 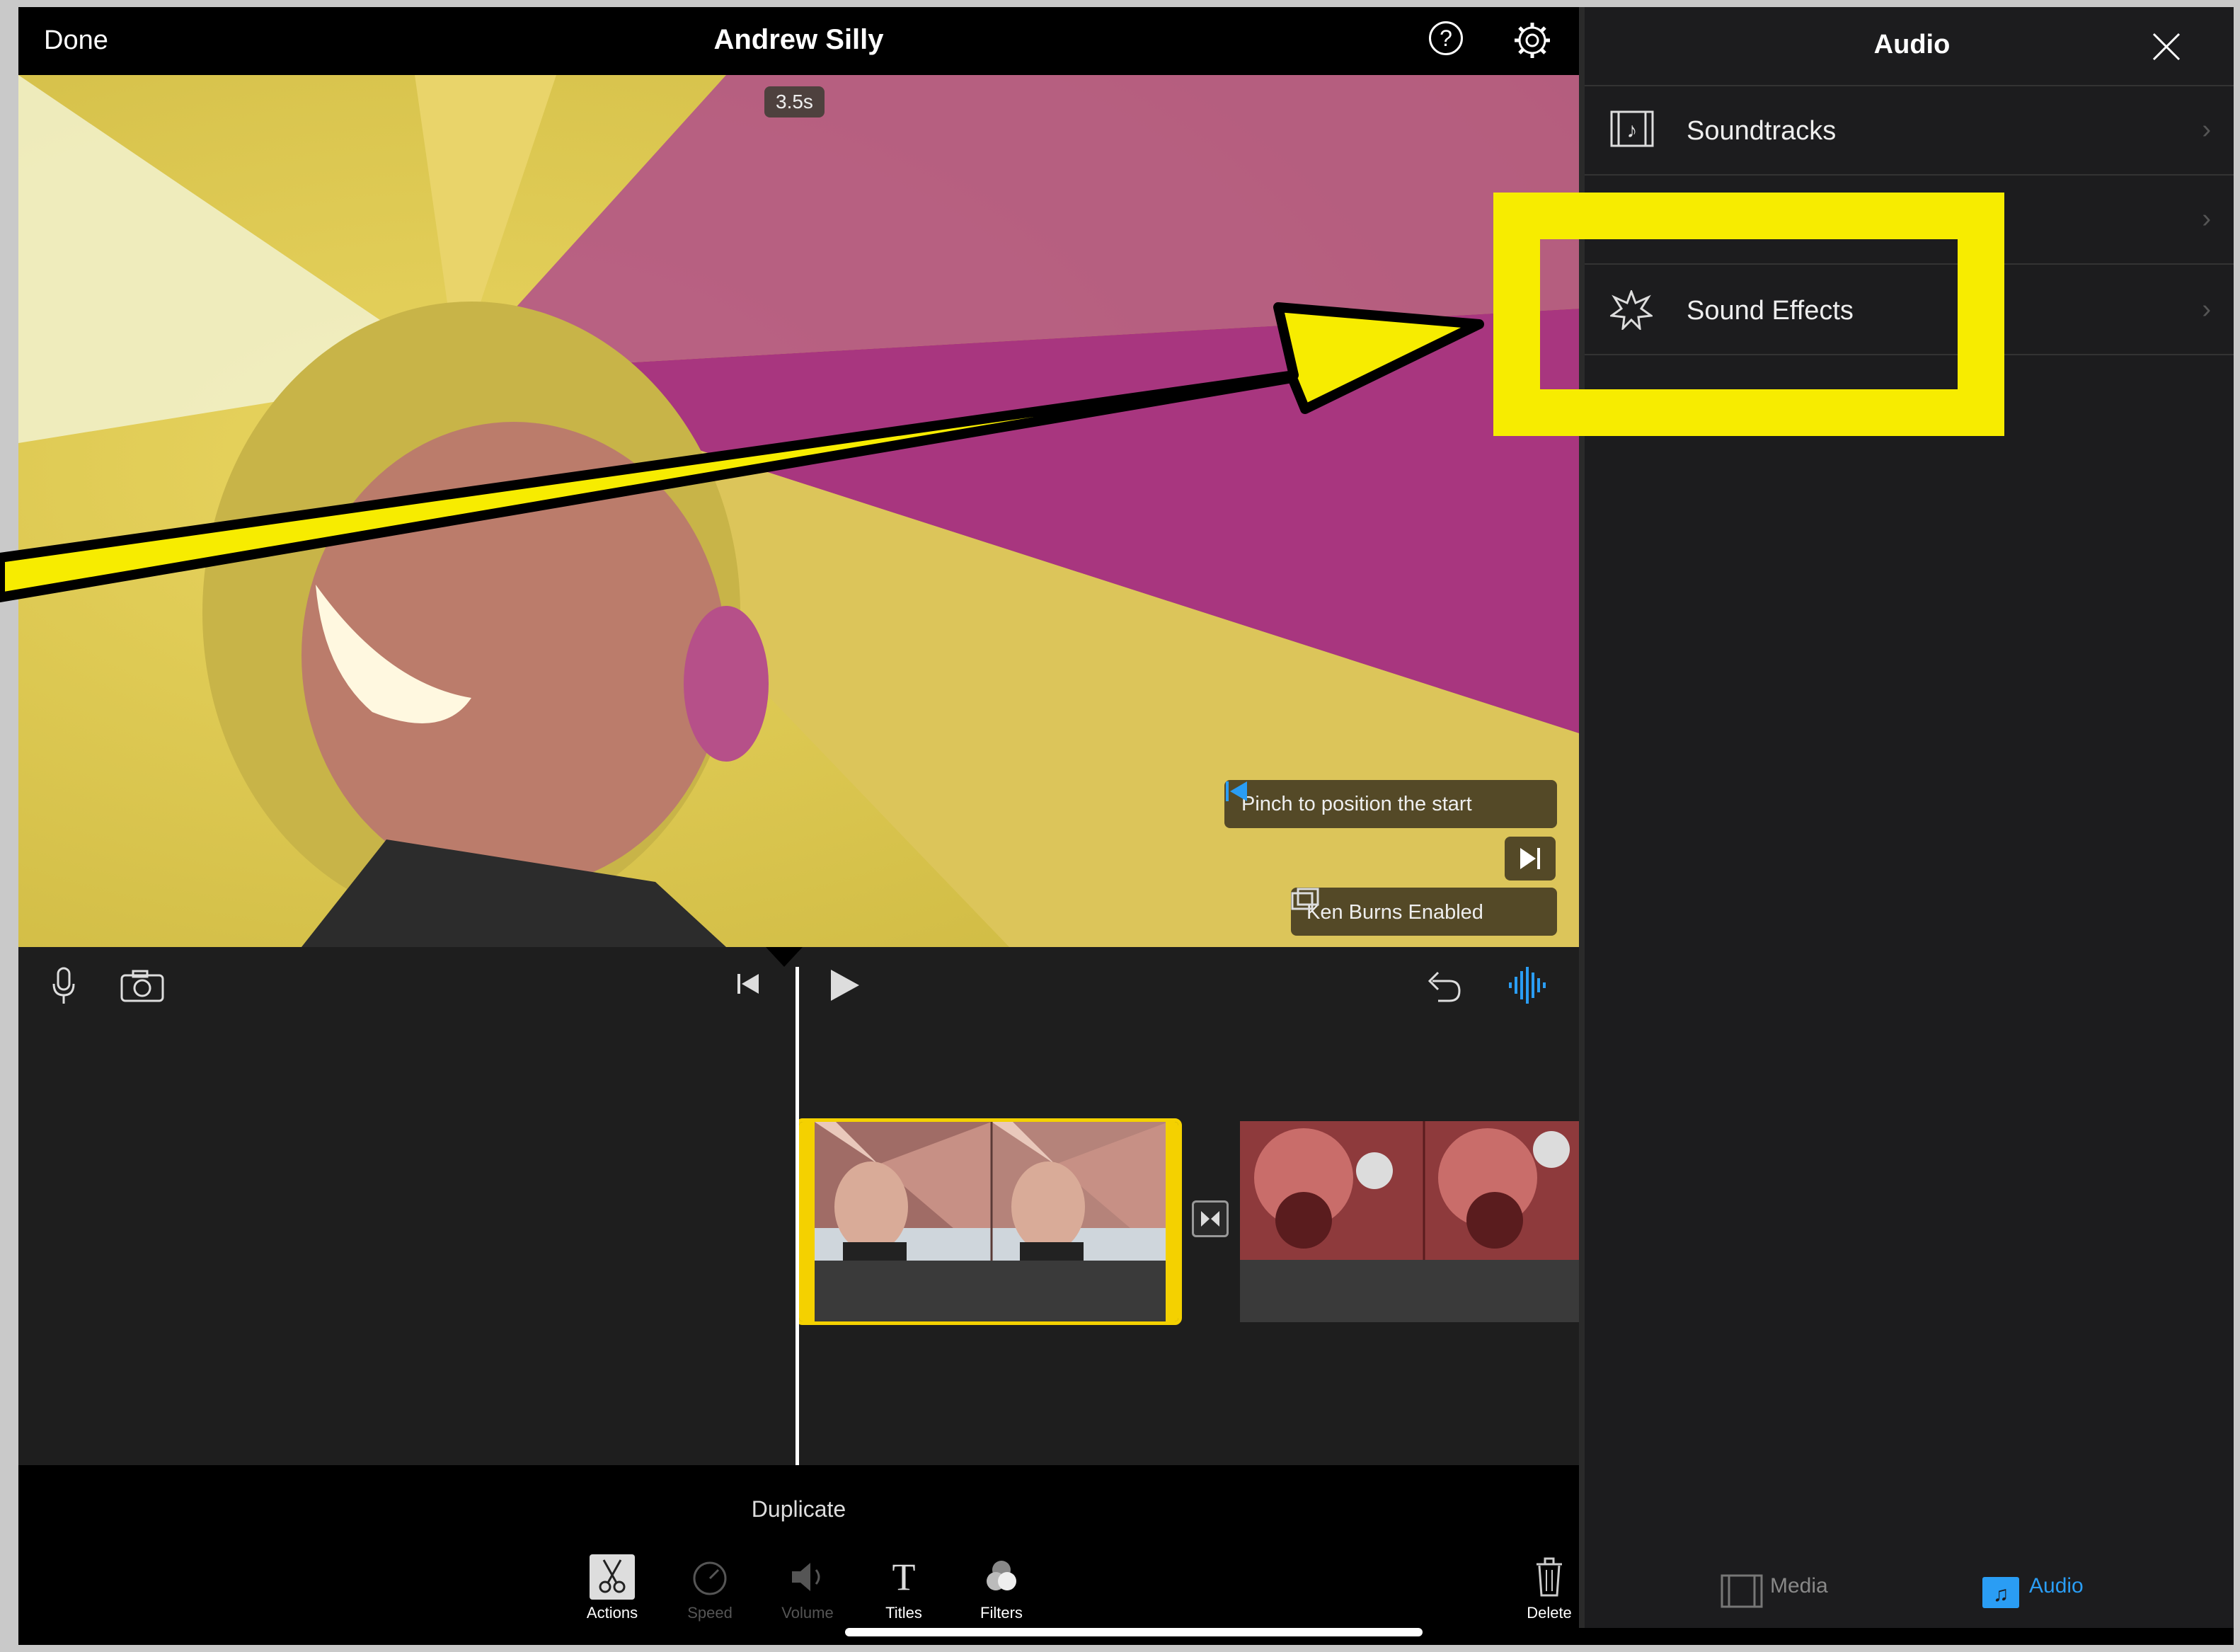 What do you see at coordinates (742, 452) in the screenshot?
I see `annotation-arrow-icon` at bounding box center [742, 452].